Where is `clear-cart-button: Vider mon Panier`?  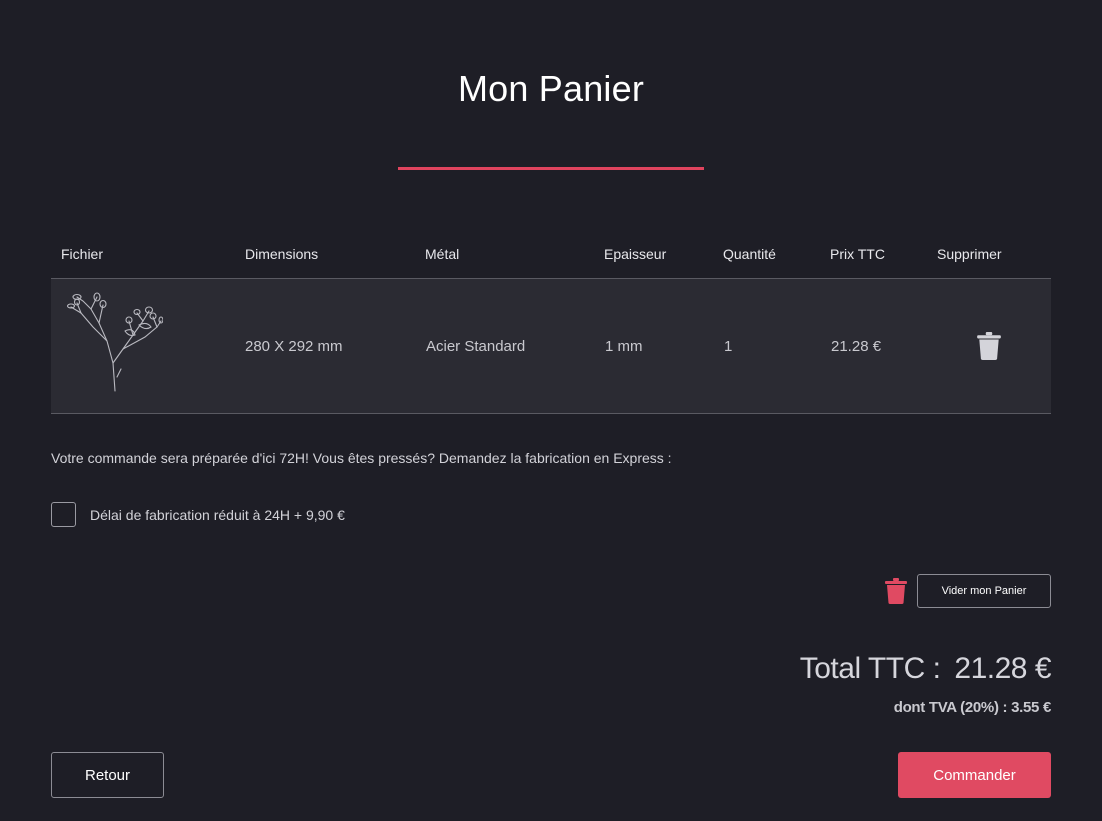
clear-cart-button: Vider mon Panier is located at coordinates (984, 591).